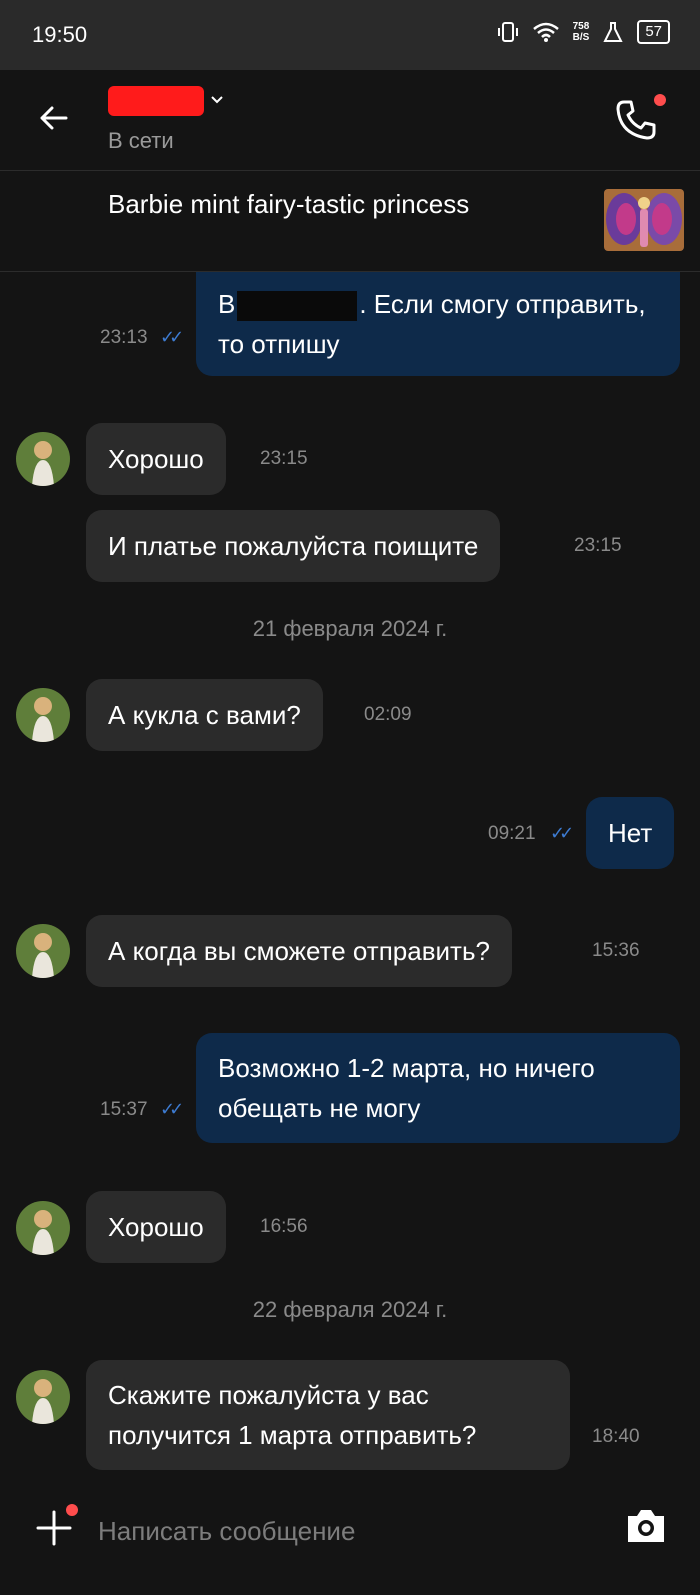 This screenshot has height=1595, width=700. I want to click on message-time: 16:56, so click(284, 1226).